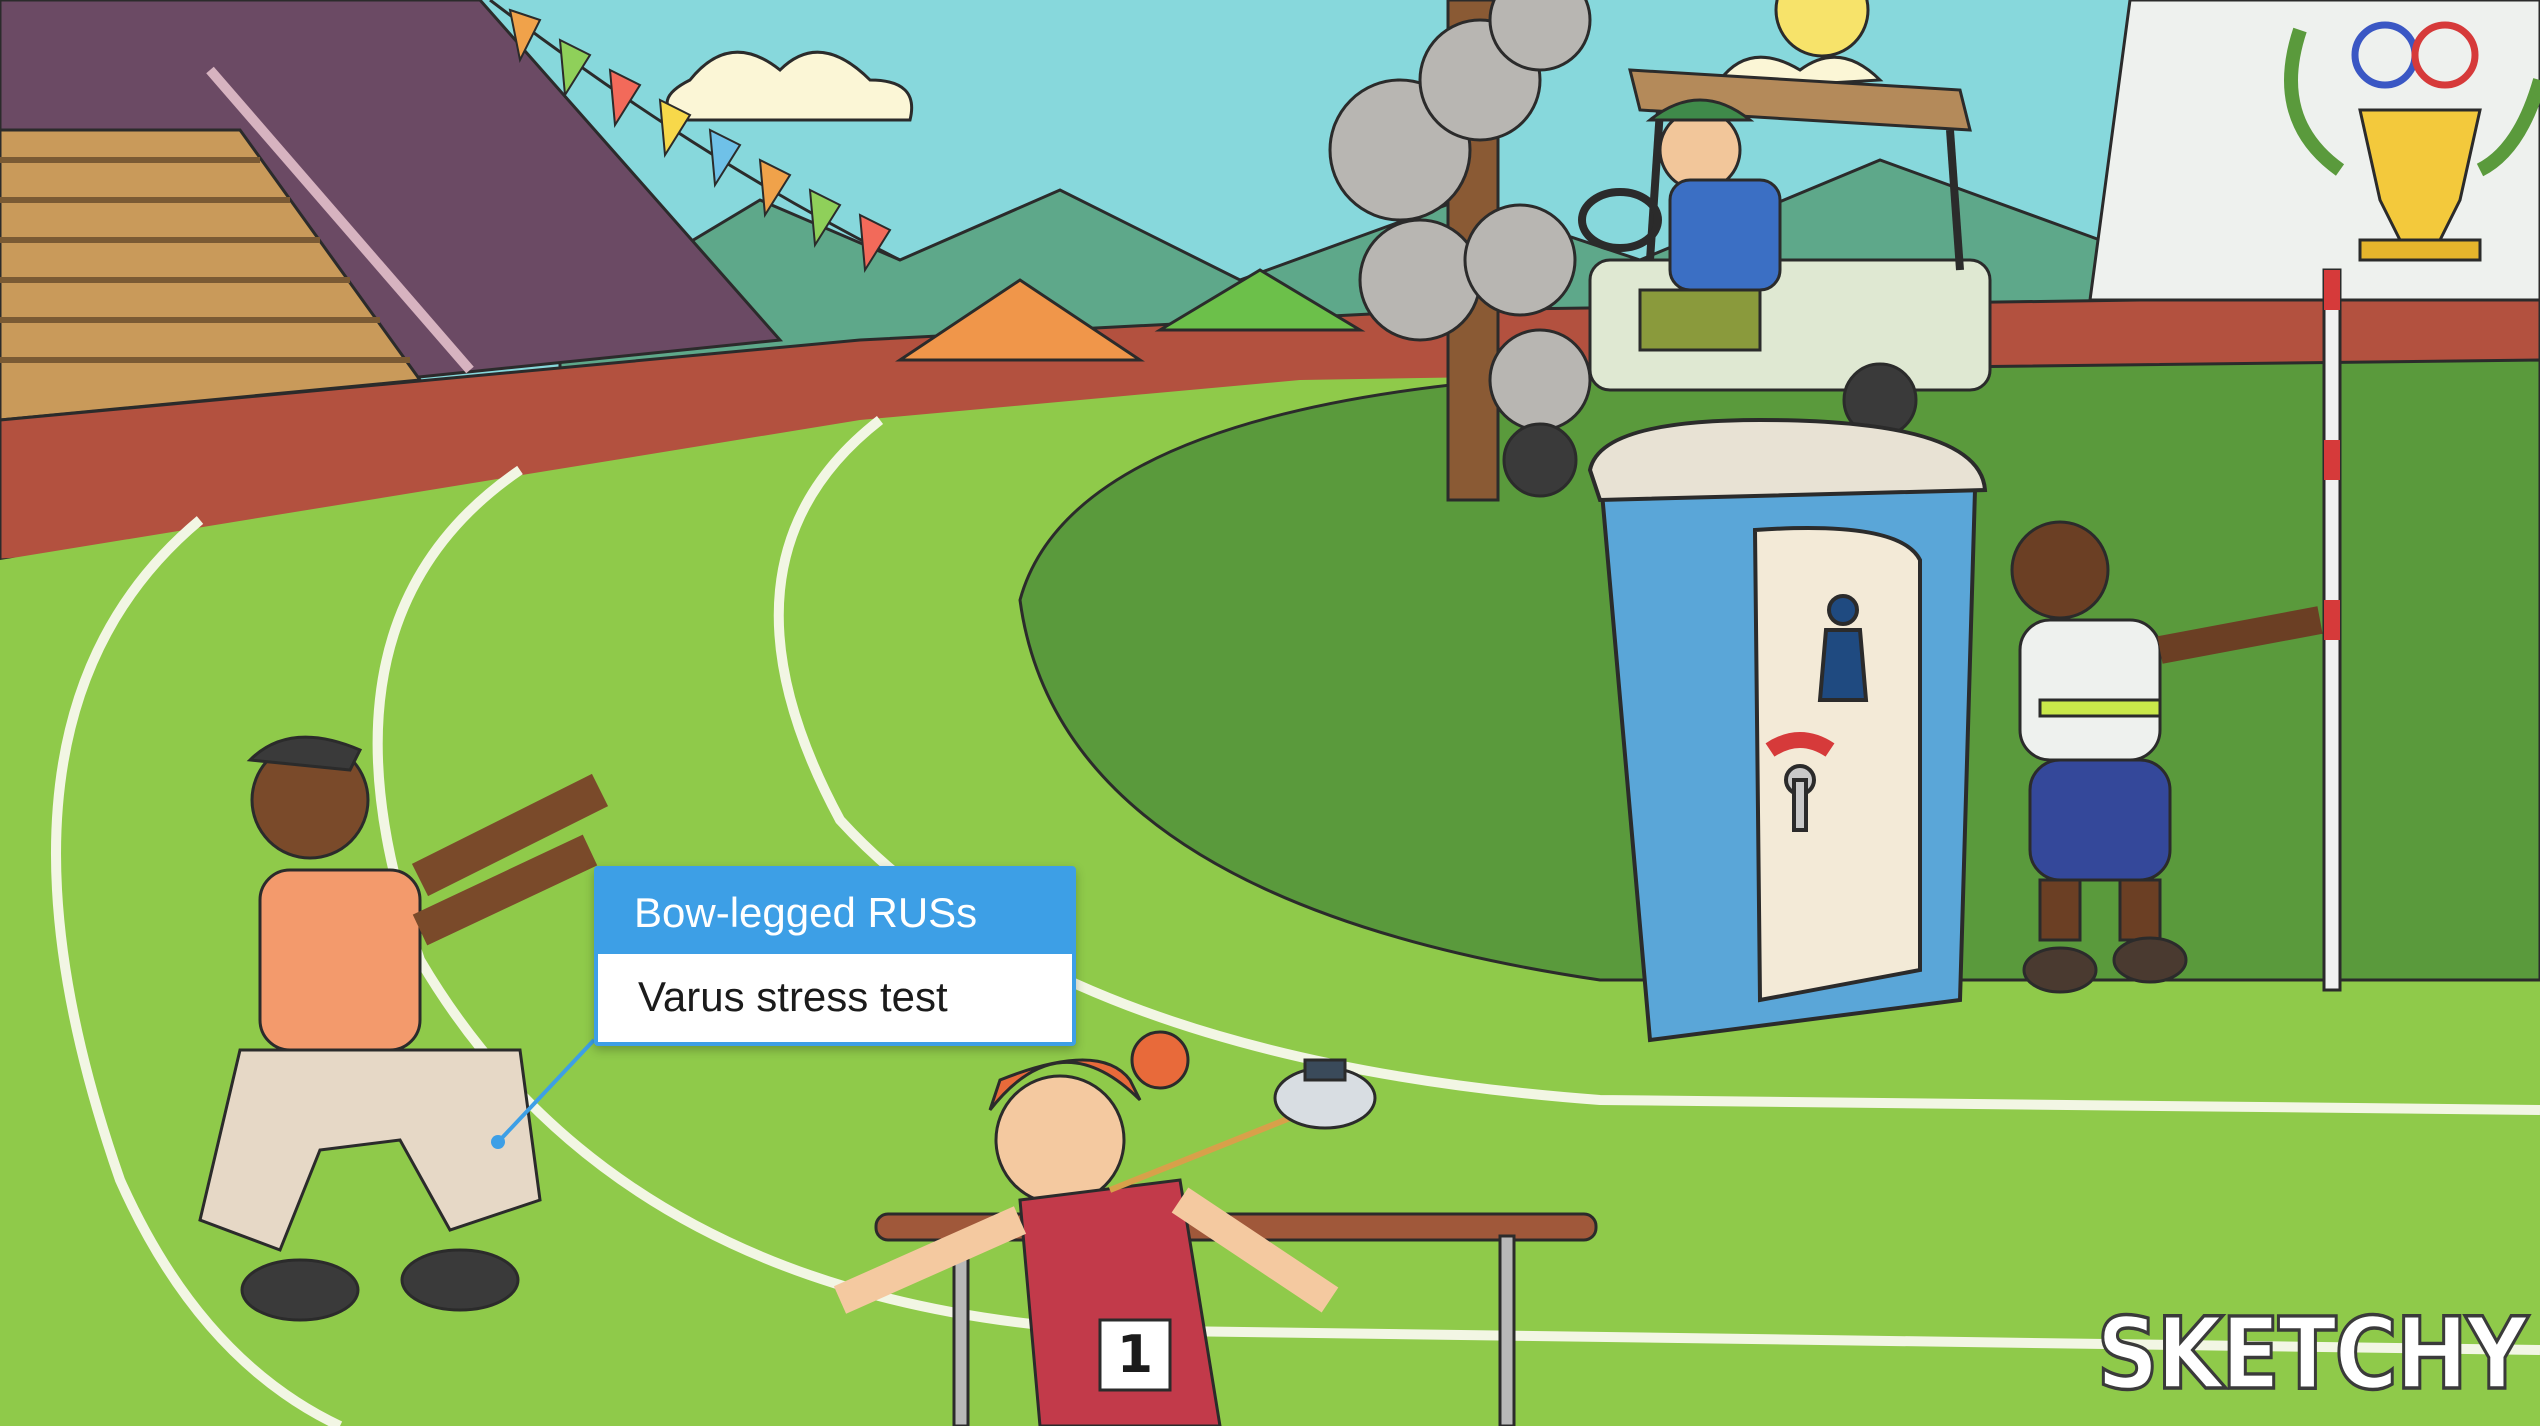 The height and width of the screenshot is (1426, 2540). What do you see at coordinates (835, 912) in the screenshot?
I see `tooltip-header: Bow-legged RUSs` at bounding box center [835, 912].